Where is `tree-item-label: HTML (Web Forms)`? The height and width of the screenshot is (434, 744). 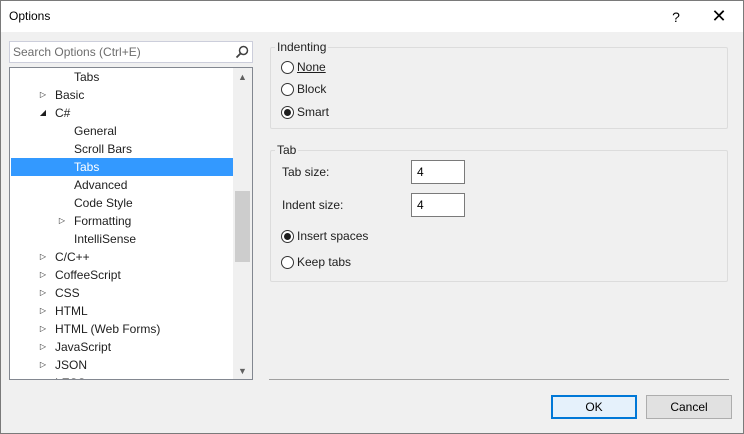 tree-item-label: HTML (Web Forms) is located at coordinates (108, 329).